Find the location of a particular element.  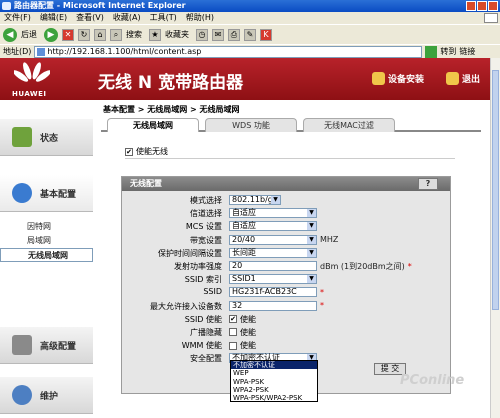

go-button: 转到 is located at coordinates (448, 51).